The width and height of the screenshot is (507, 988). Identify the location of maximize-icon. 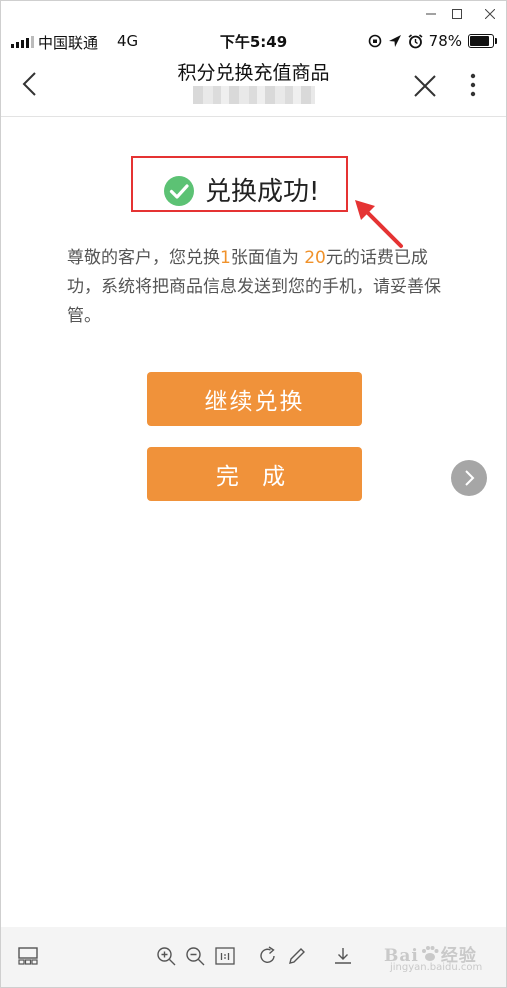
(457, 14).